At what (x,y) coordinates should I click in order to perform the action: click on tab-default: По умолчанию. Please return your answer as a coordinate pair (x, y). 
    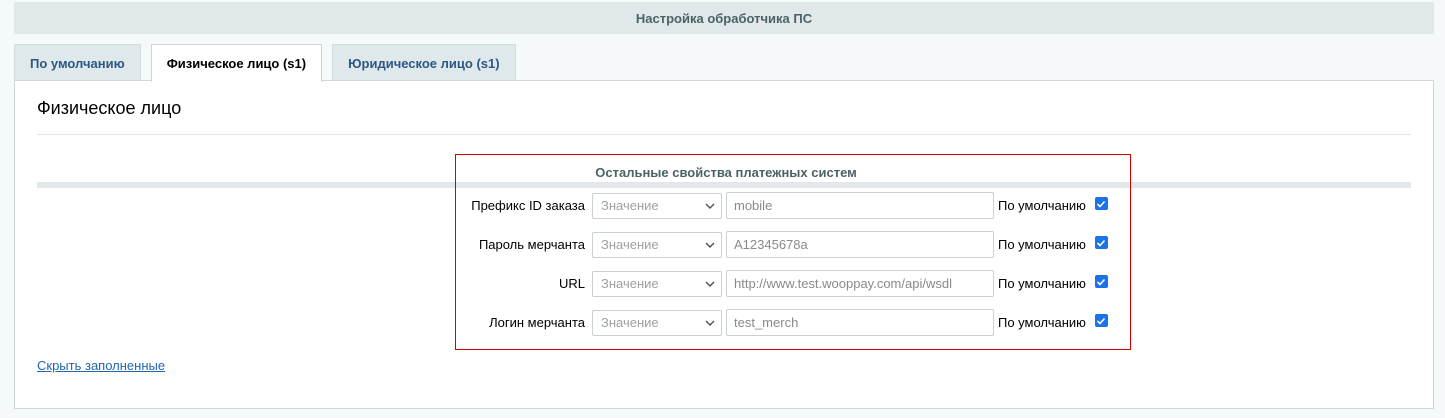
    Looking at the image, I should click on (77, 62).